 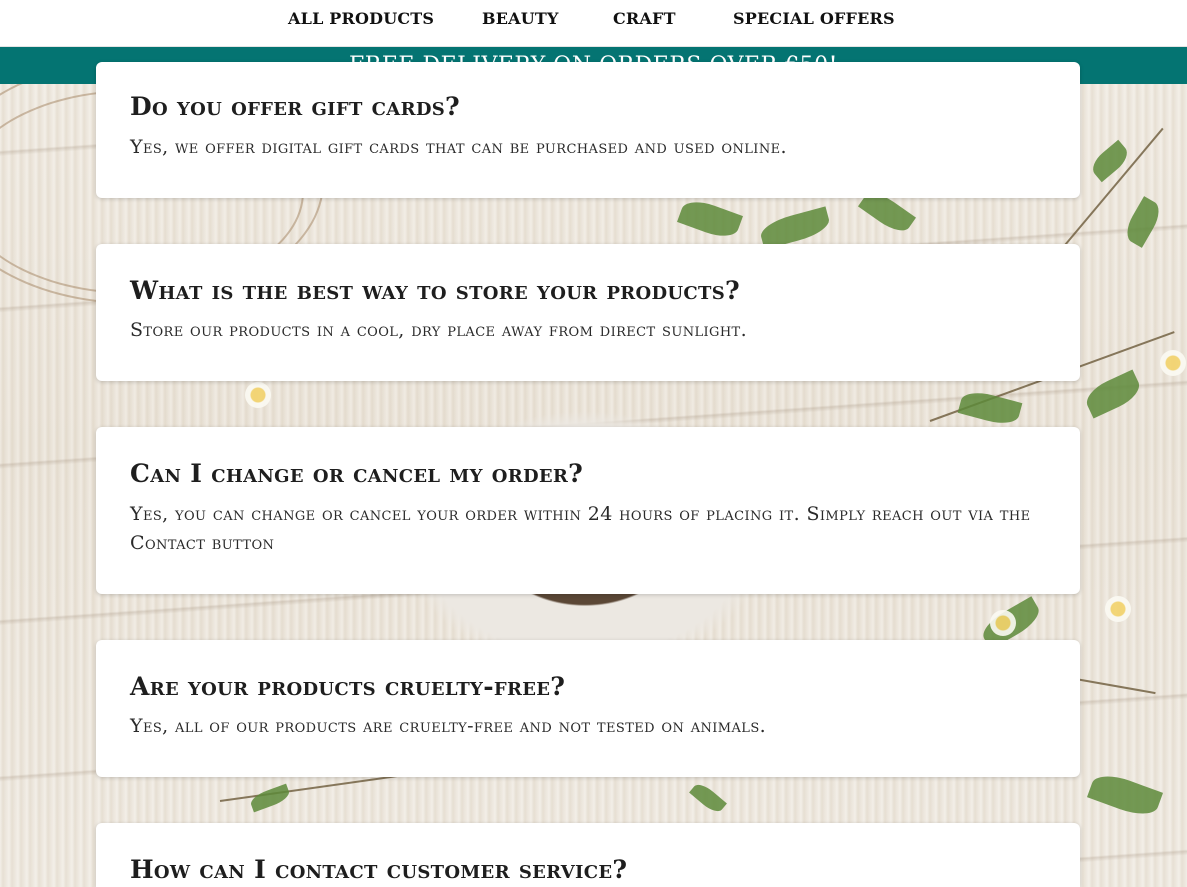 What do you see at coordinates (378, 869) in the screenshot?
I see `faq-question: How can I contact customer service?` at bounding box center [378, 869].